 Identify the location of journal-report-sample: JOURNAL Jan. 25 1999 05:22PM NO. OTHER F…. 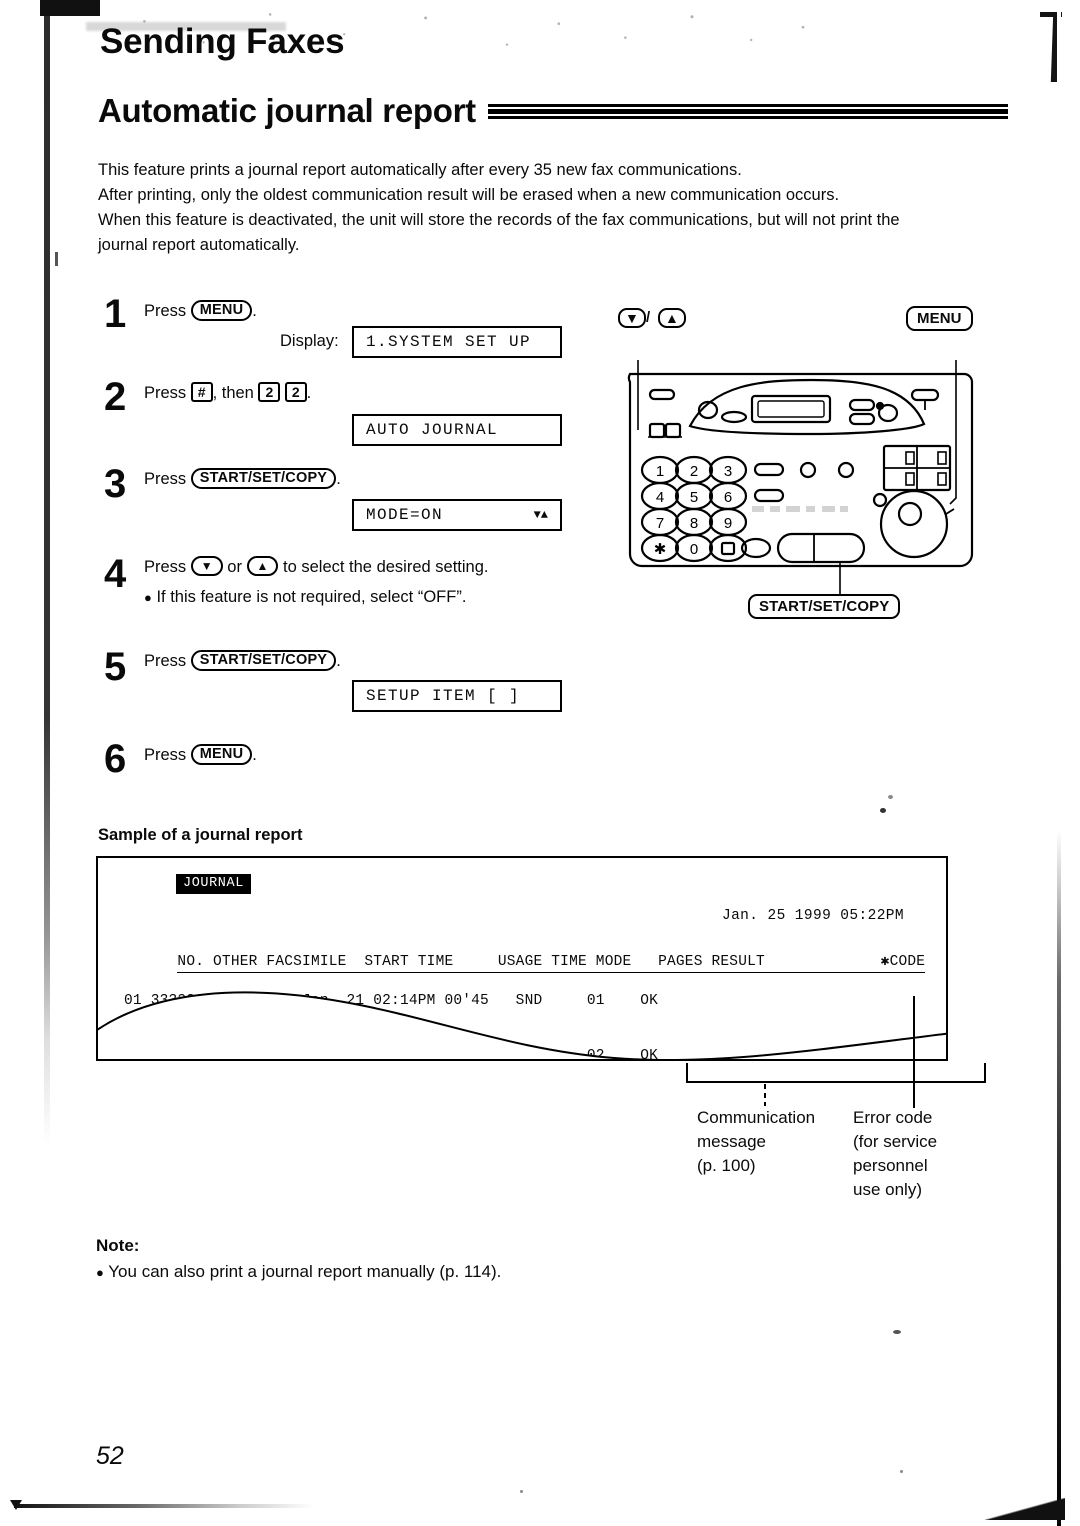
(522, 958).